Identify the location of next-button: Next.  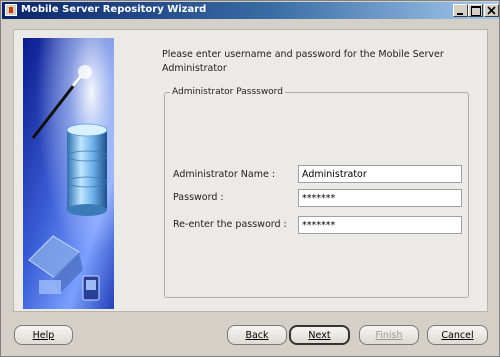
(319, 335).